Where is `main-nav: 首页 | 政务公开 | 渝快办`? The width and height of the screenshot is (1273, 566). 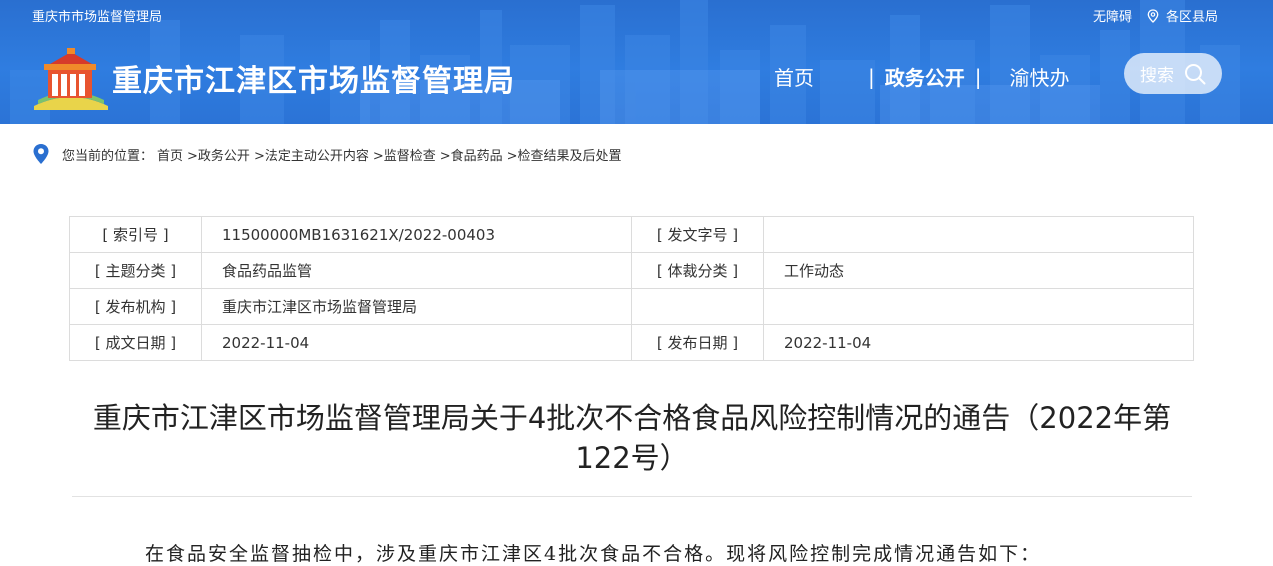
main-nav: 首页 | 政务公开 | 渝快办 is located at coordinates (922, 76).